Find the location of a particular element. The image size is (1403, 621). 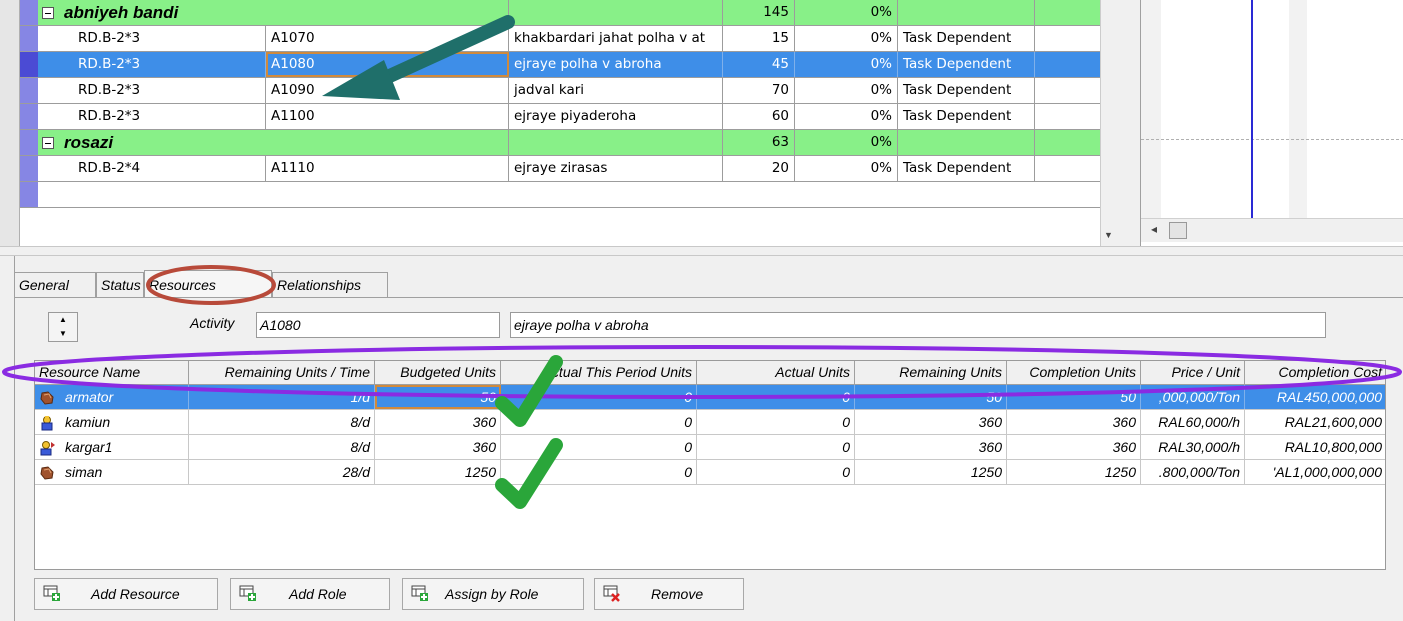

resource-price-unit-cell: .800,000/Ton is located at coordinates (1193, 472).